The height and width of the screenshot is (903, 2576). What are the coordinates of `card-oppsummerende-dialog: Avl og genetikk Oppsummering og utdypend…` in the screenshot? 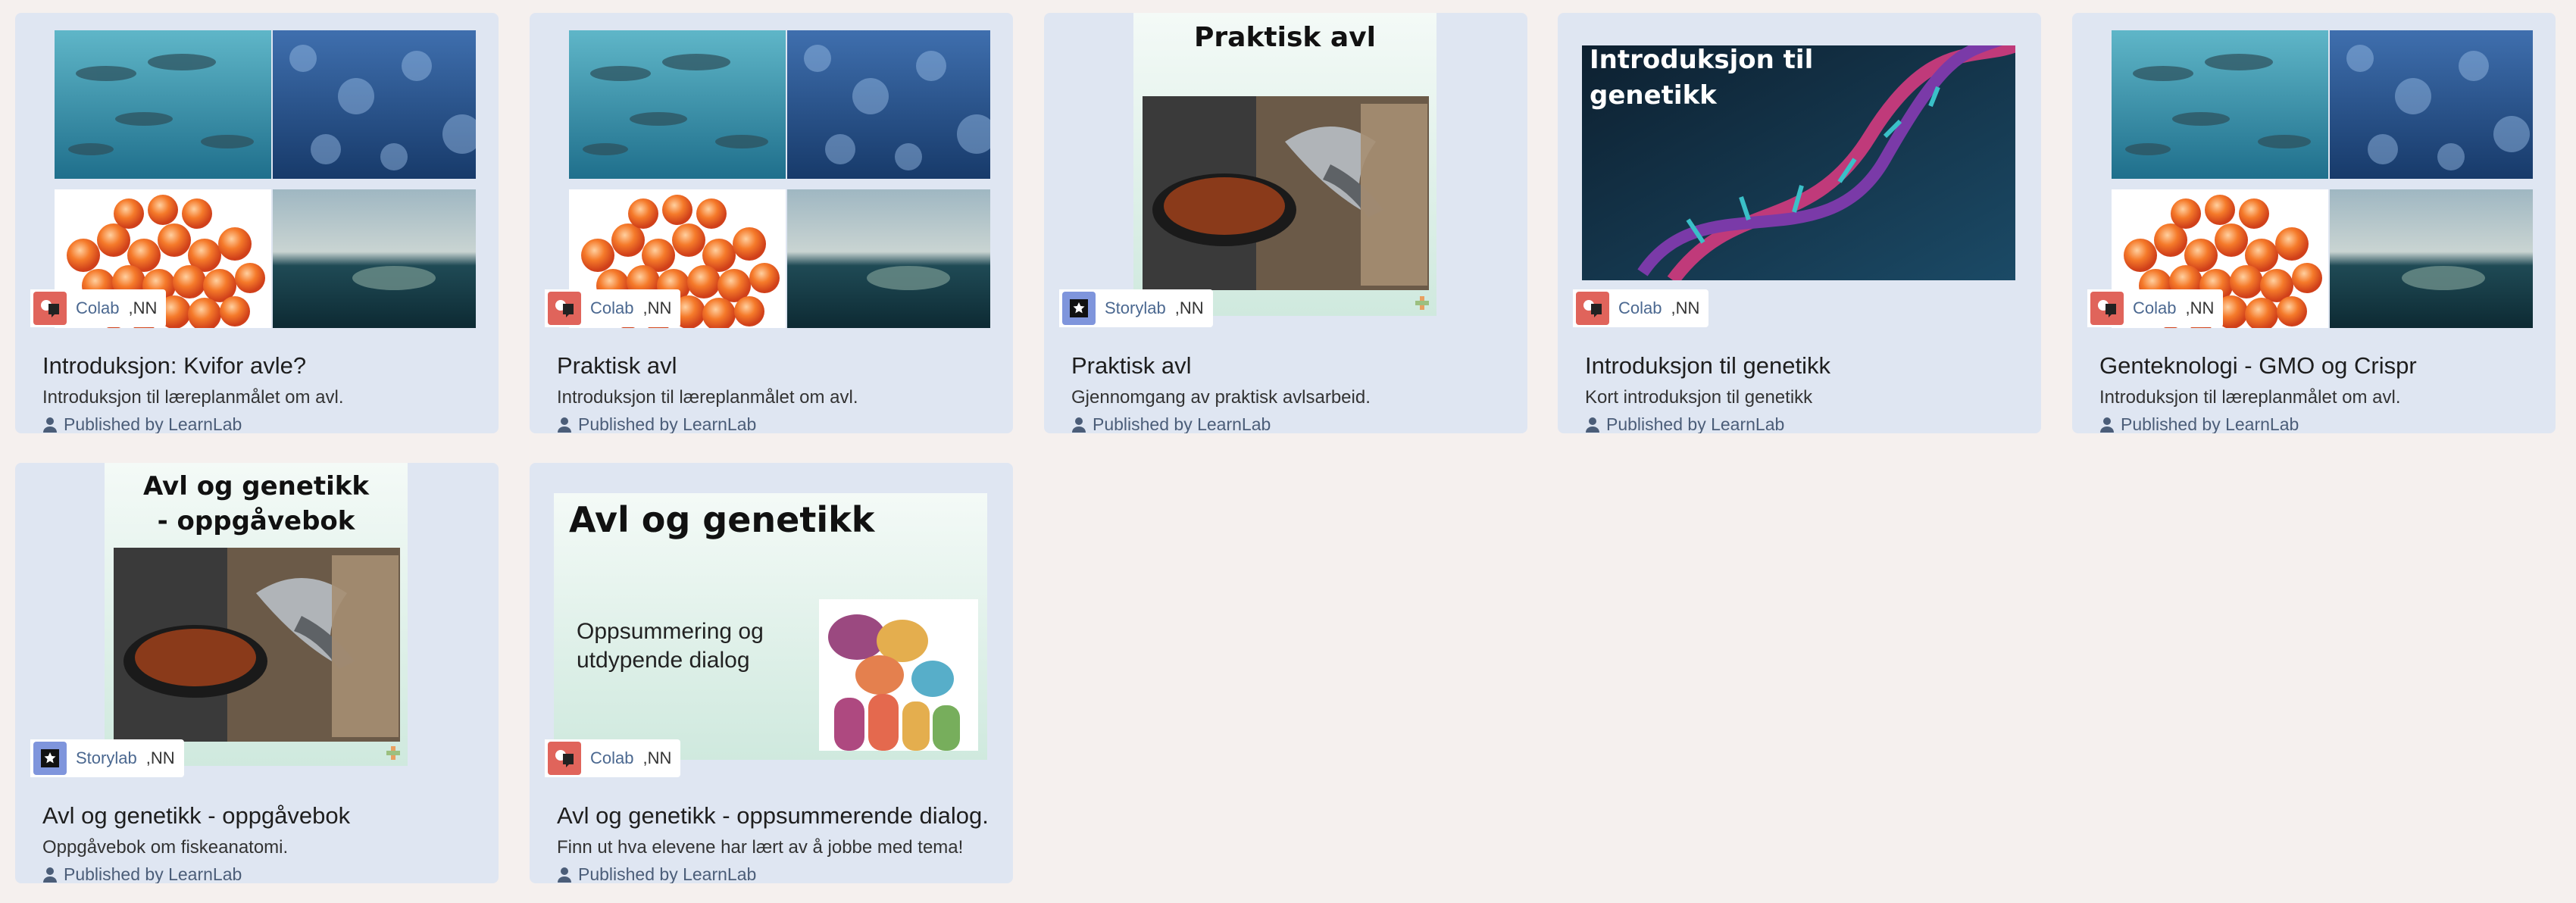 It's located at (771, 673).